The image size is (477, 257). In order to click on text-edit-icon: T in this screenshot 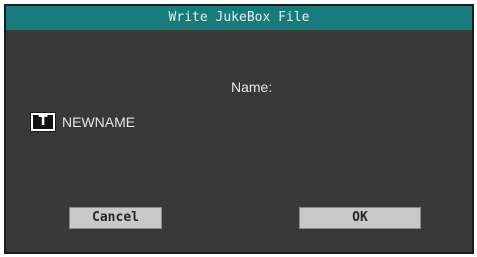, I will do `click(43, 122)`.